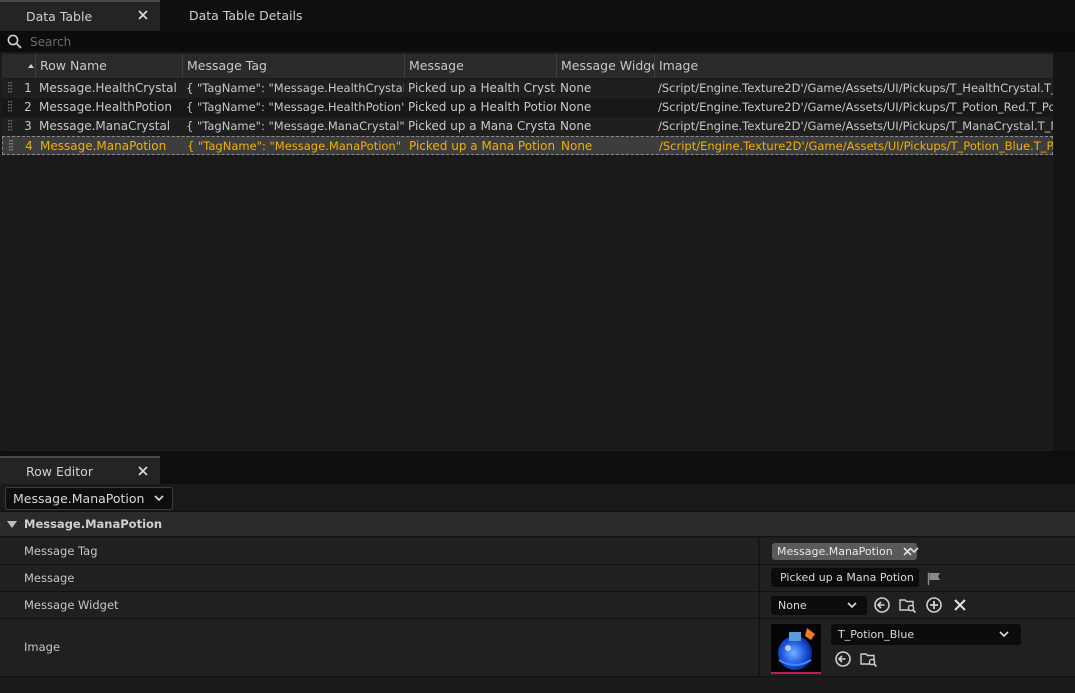 Image resolution: width=1075 pixels, height=693 pixels. I want to click on row-selector-dropdown: Message.ManaPotion, so click(89, 498).